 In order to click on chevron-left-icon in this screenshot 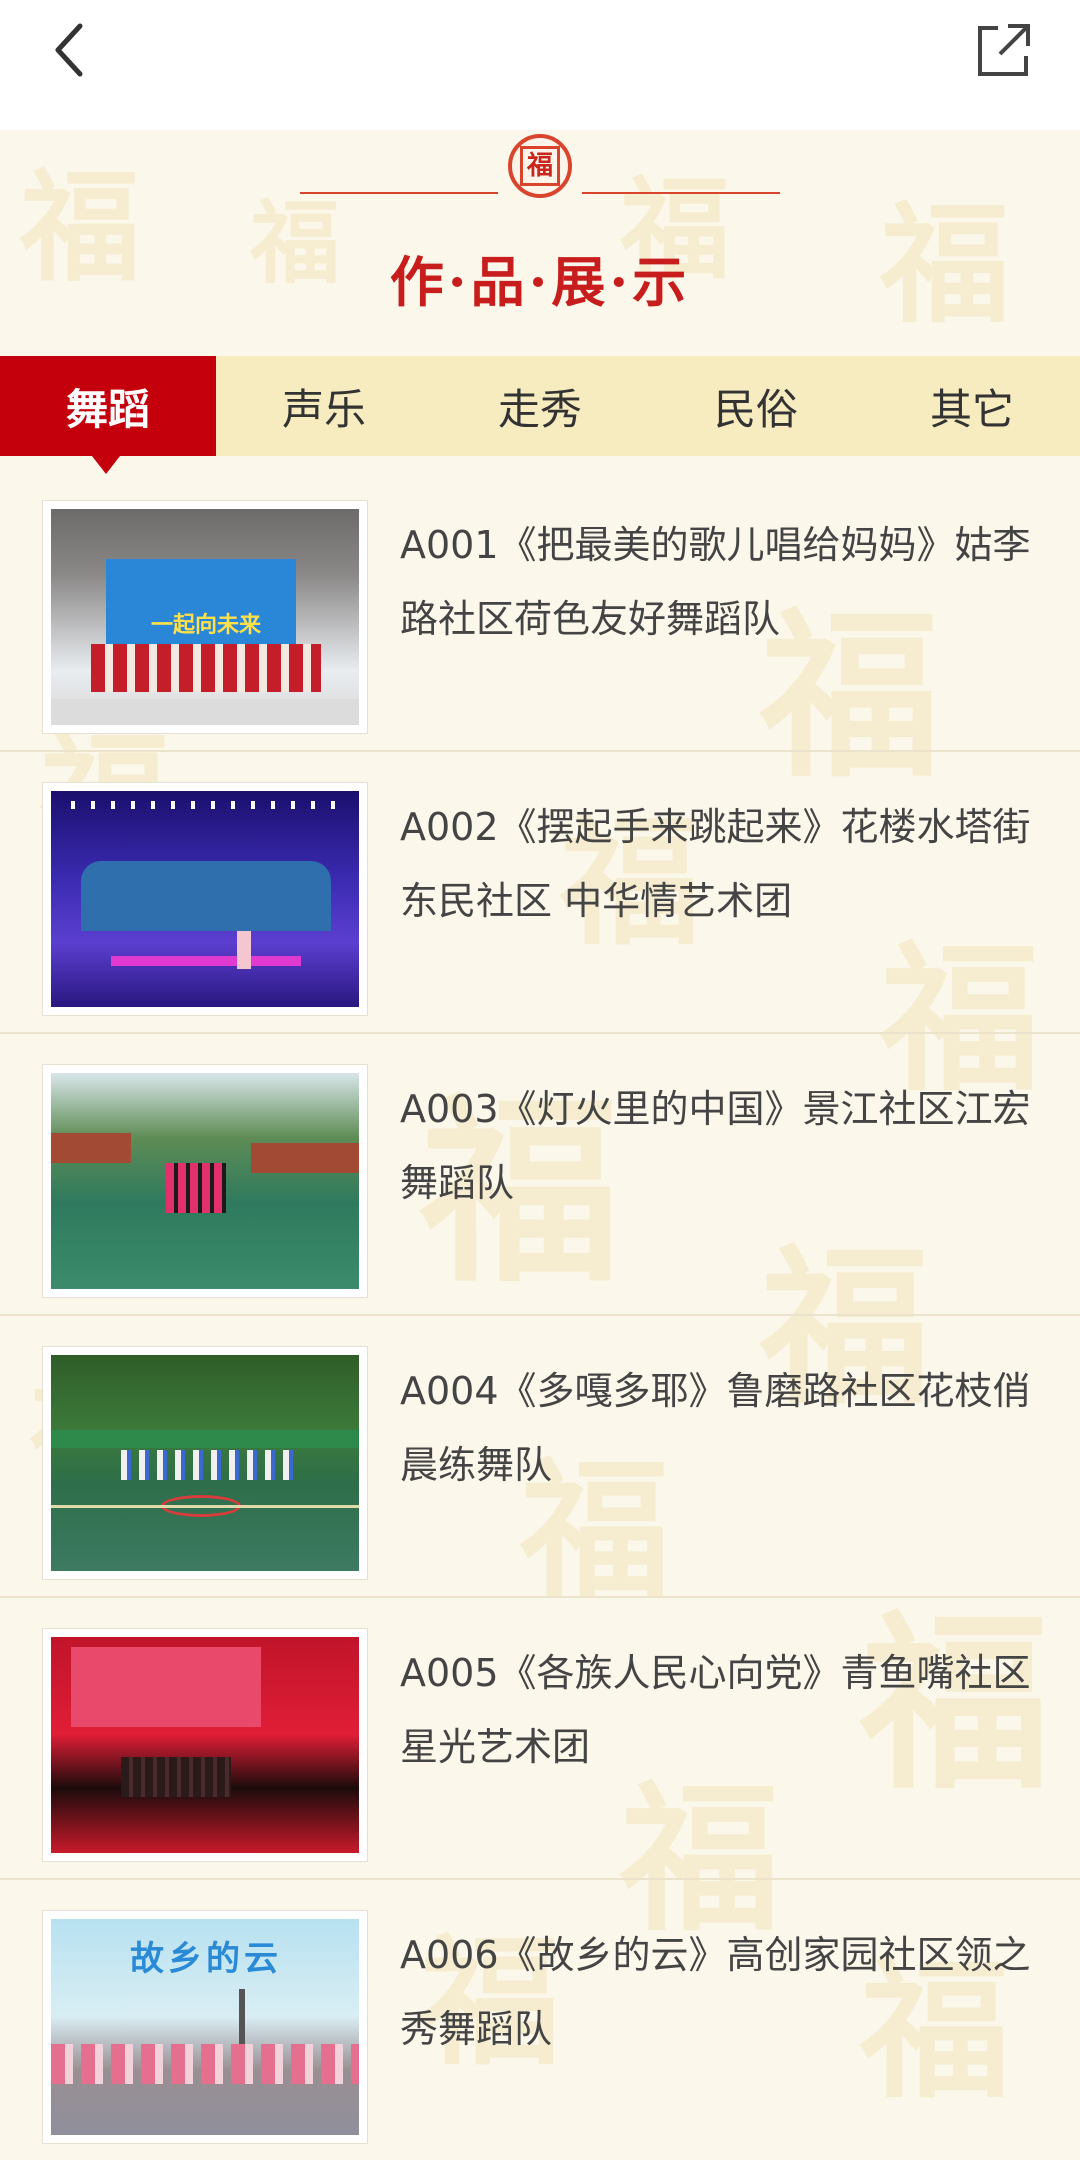, I will do `click(69, 50)`.